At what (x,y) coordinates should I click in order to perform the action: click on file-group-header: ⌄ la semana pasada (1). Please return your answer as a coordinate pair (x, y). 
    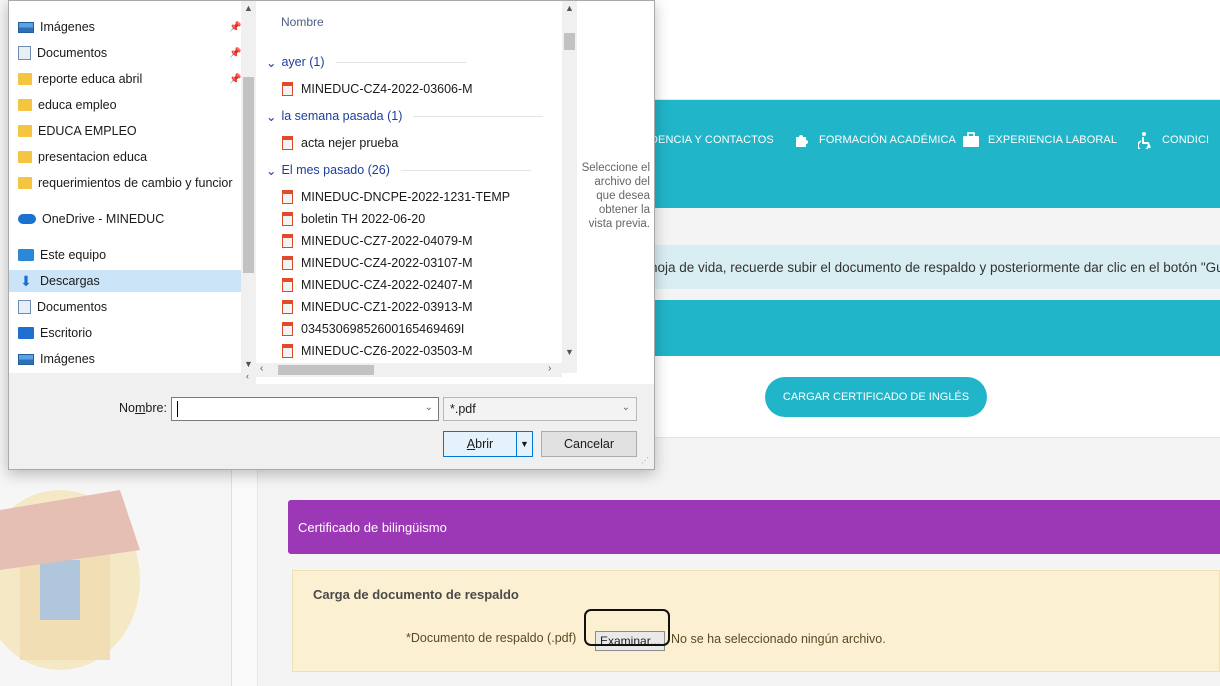
    Looking at the image, I should click on (405, 116).